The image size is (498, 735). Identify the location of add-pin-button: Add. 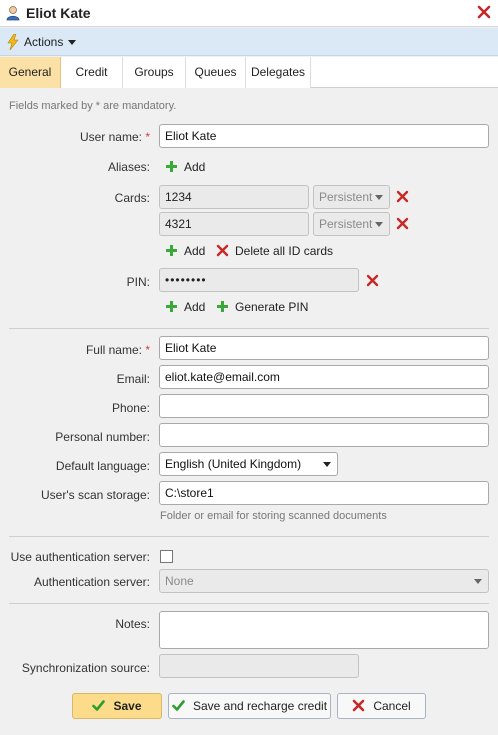
(185, 307).